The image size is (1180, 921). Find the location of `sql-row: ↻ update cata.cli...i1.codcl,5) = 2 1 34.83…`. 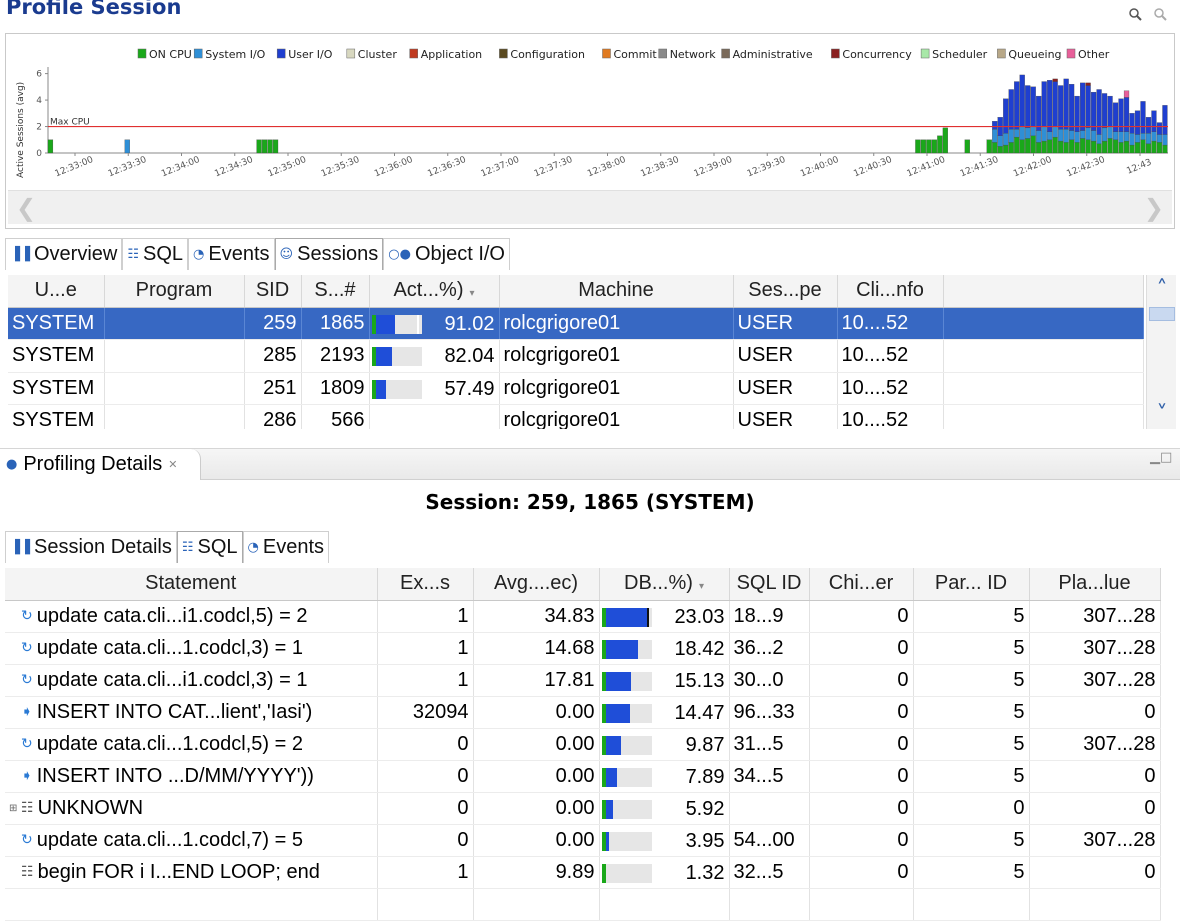

sql-row: ↻ update cata.cli...i1.codcl,5) = 2 1 34.83… is located at coordinates (583, 616).